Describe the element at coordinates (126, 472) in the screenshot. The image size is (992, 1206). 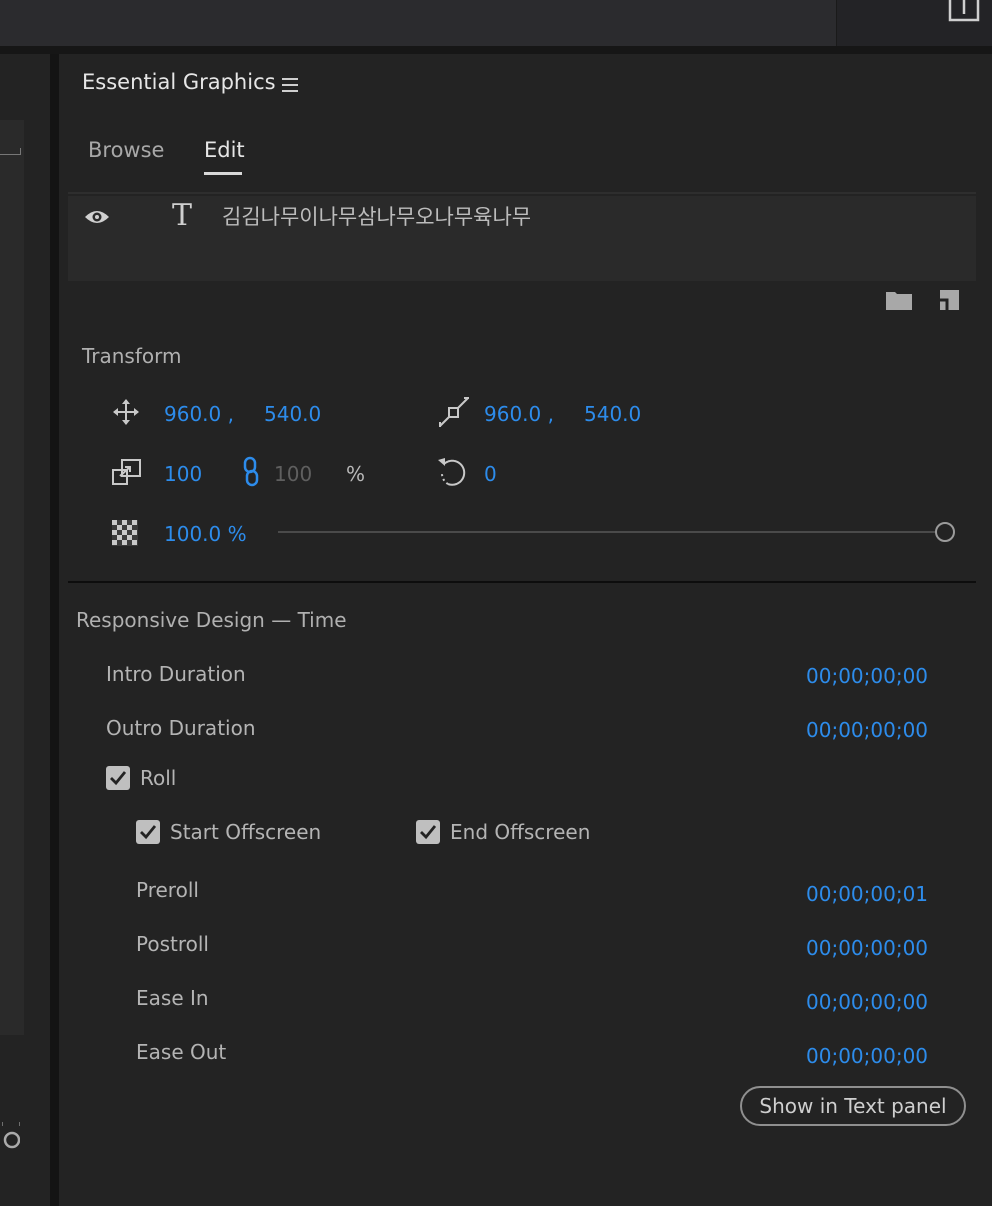
I see `scale-icon` at that location.